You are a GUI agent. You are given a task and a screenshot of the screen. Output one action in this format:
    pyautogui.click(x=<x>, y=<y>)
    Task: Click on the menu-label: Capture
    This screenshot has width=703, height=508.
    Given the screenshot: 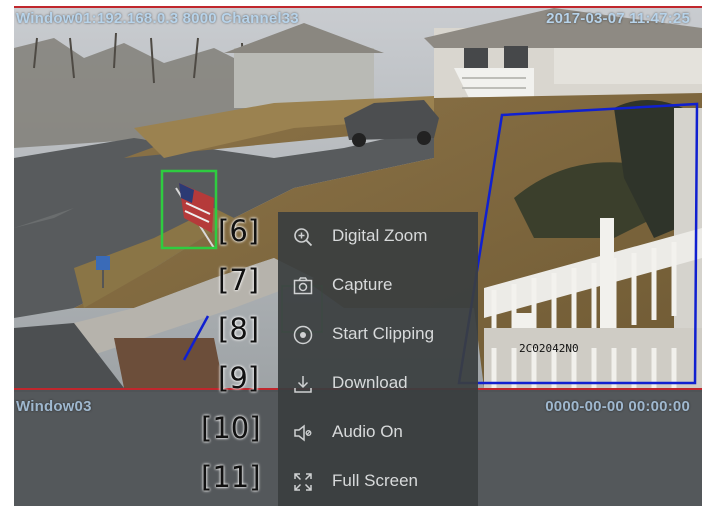 What is the action you would take?
    pyautogui.click(x=362, y=284)
    